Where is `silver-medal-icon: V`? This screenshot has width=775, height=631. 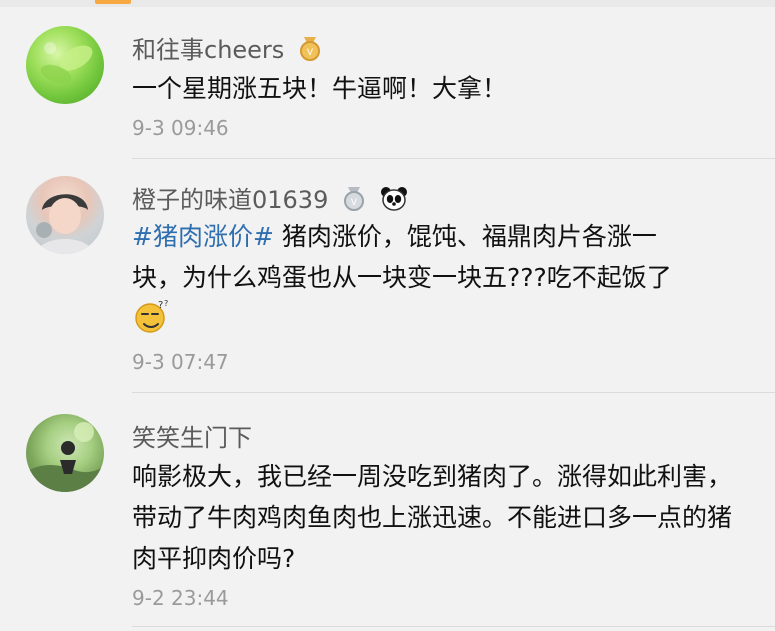
silver-medal-icon: V is located at coordinates (354, 201).